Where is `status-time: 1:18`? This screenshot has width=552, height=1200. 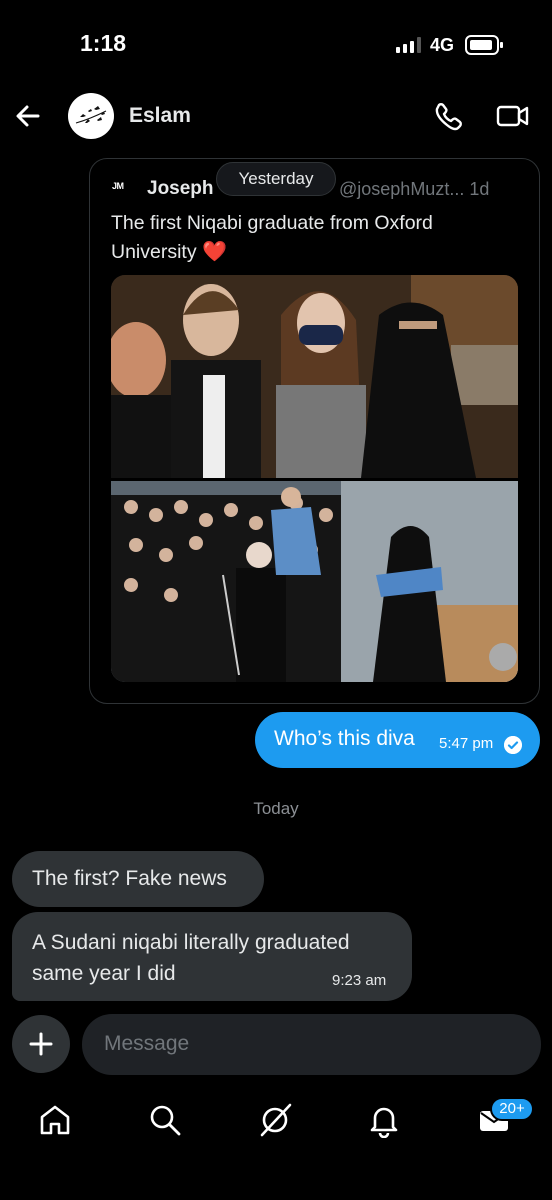 status-time: 1:18 is located at coordinates (103, 43).